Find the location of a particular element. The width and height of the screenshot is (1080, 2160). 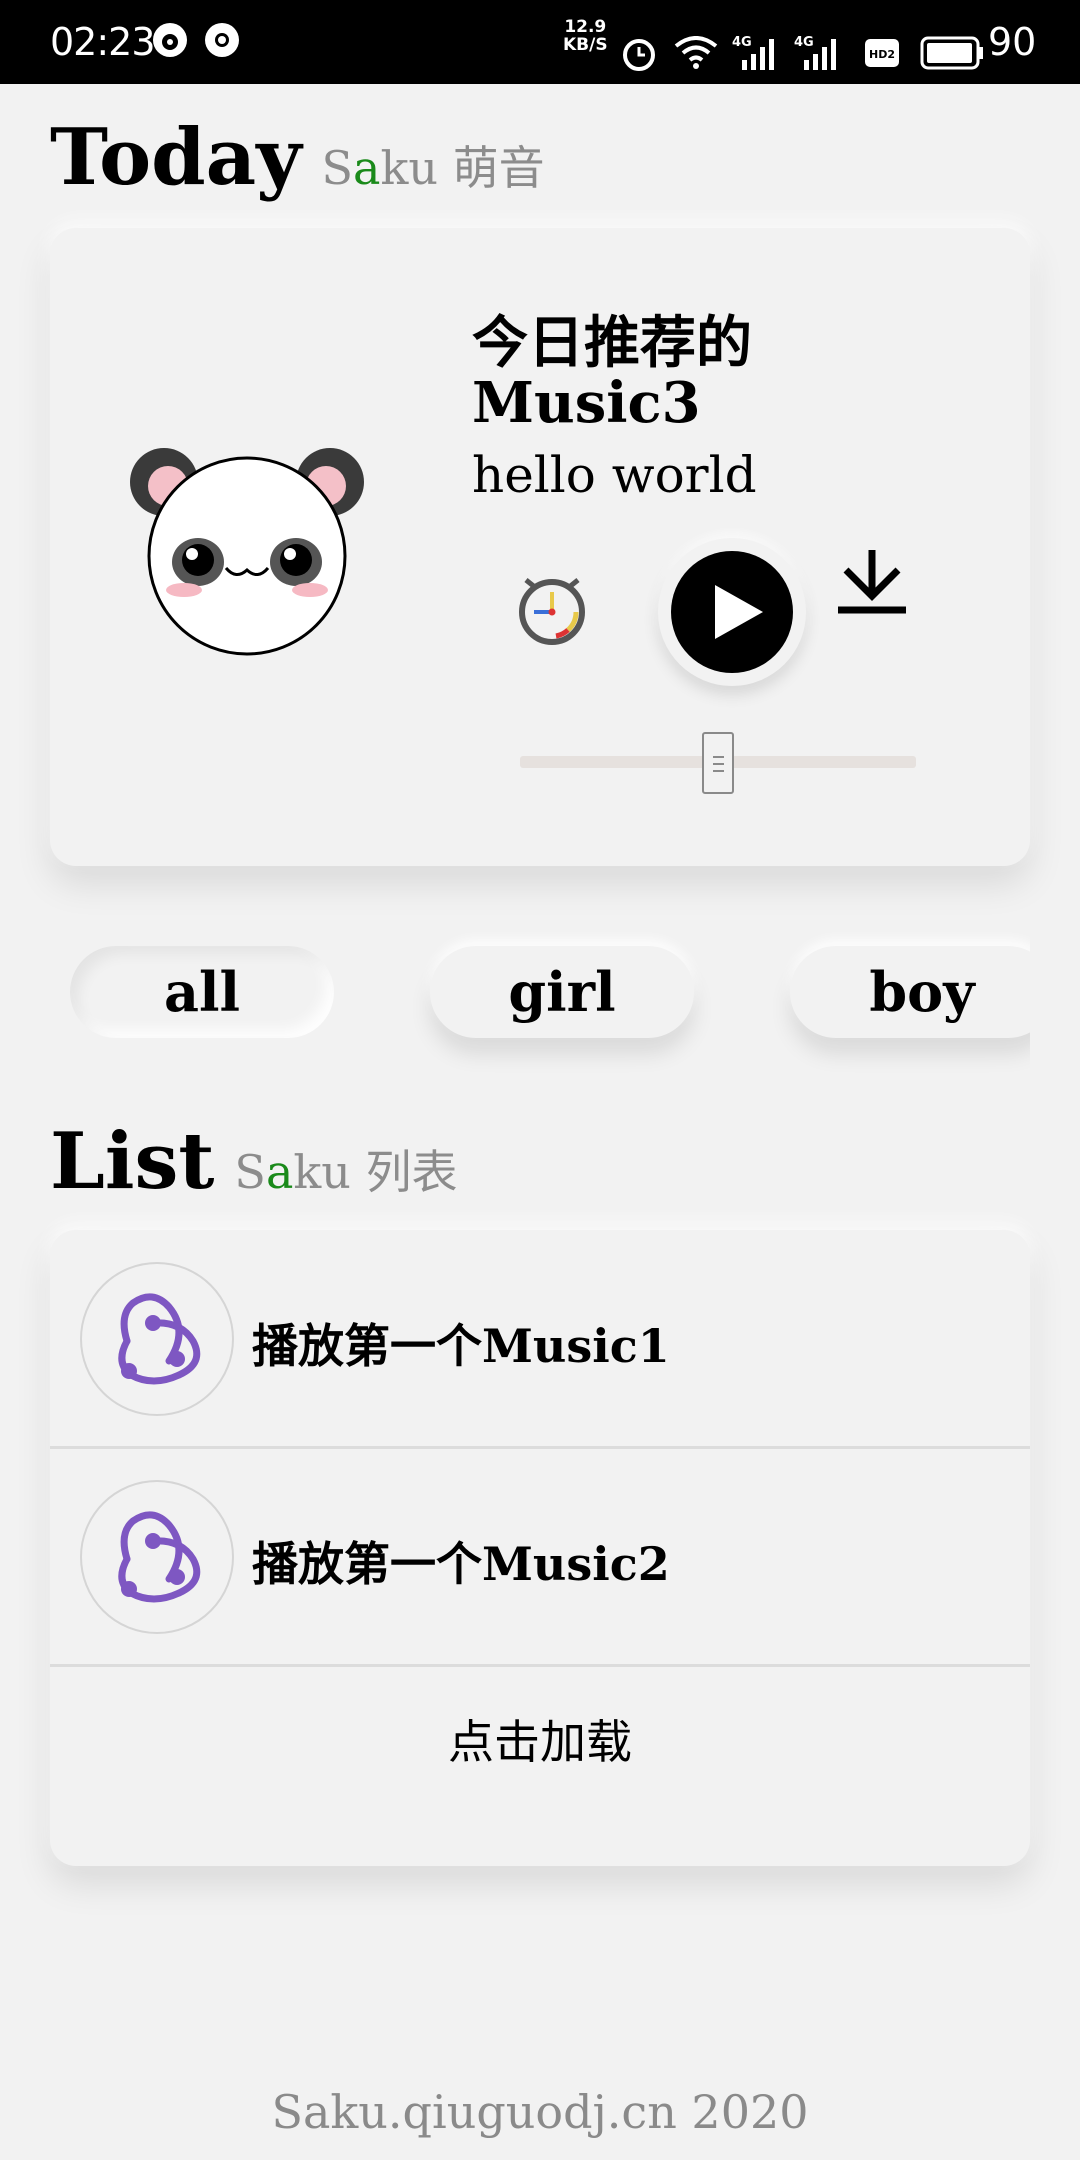

list-title: List is located at coordinates (132, 1161).